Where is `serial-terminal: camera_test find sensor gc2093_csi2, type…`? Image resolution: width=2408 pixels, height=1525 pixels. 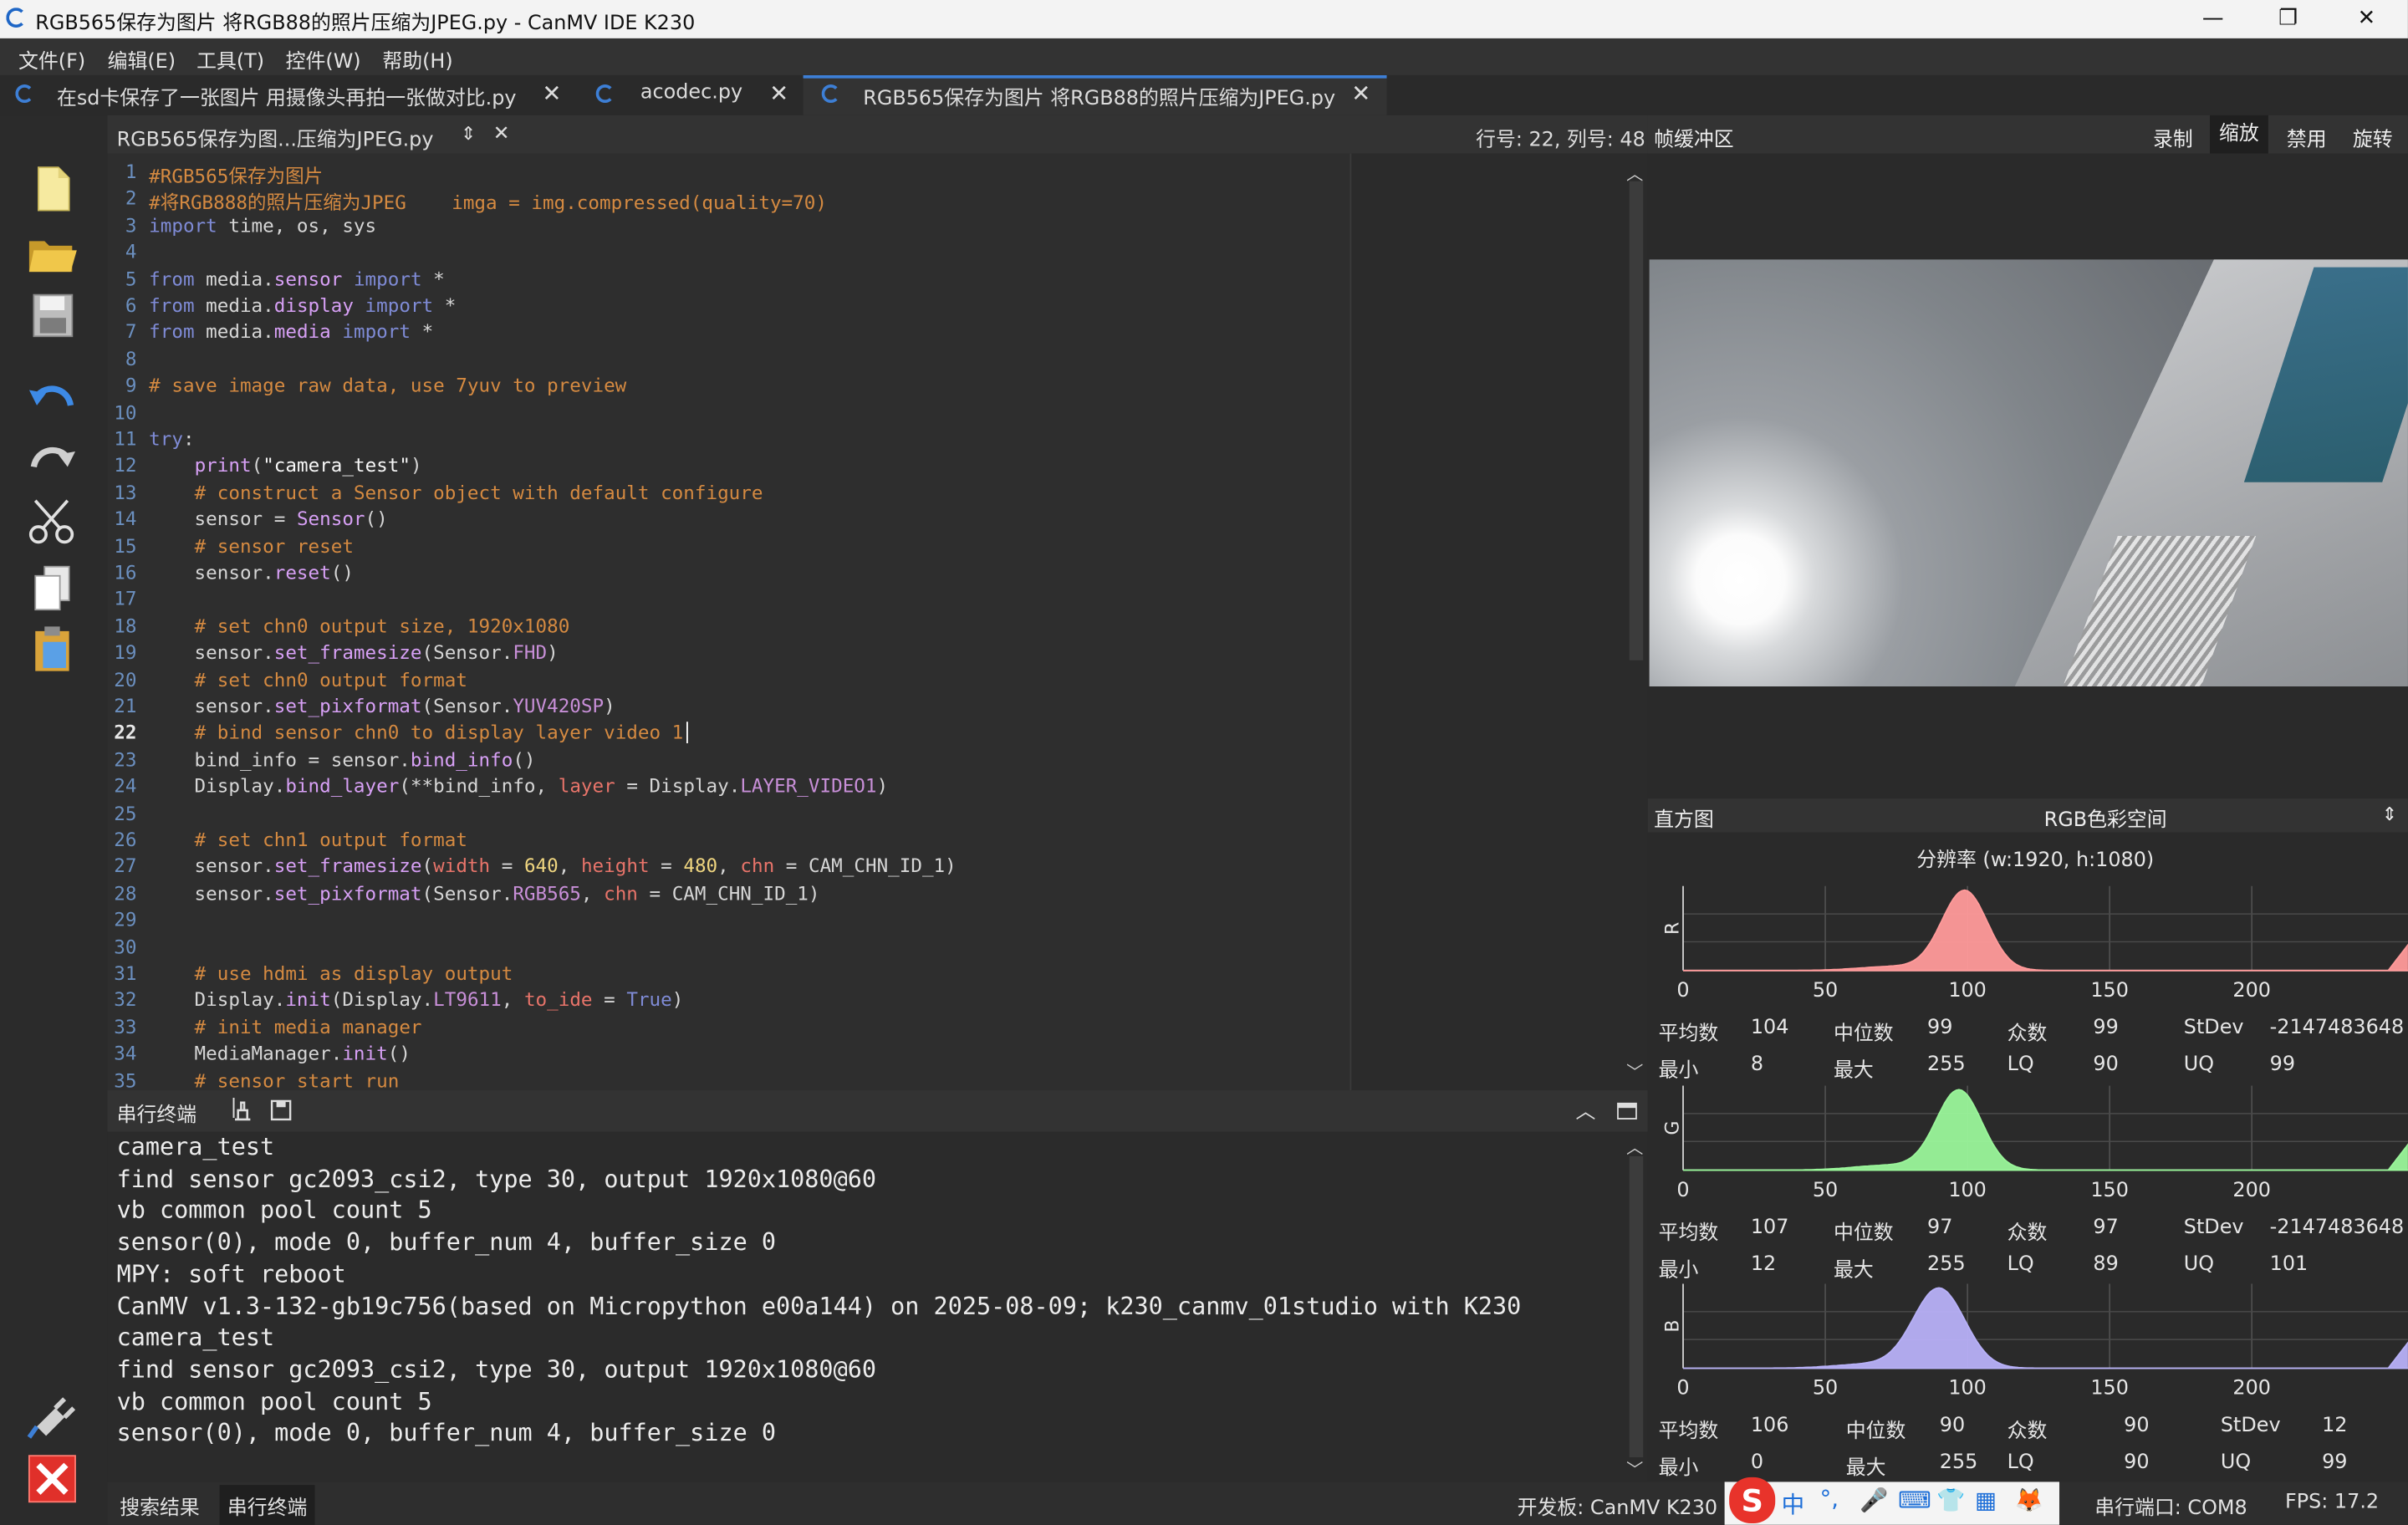 serial-terminal: camera_test find sensor gc2093_csi2, type… is located at coordinates (866, 1306).